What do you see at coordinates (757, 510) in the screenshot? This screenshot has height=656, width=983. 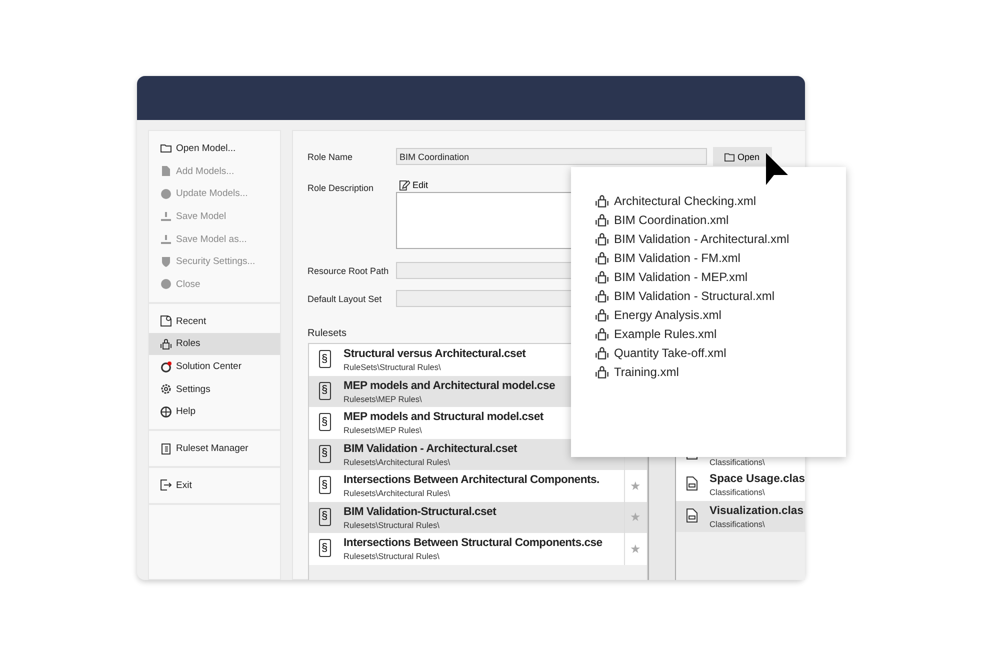 I see `classification-name: Visualization.clas` at bounding box center [757, 510].